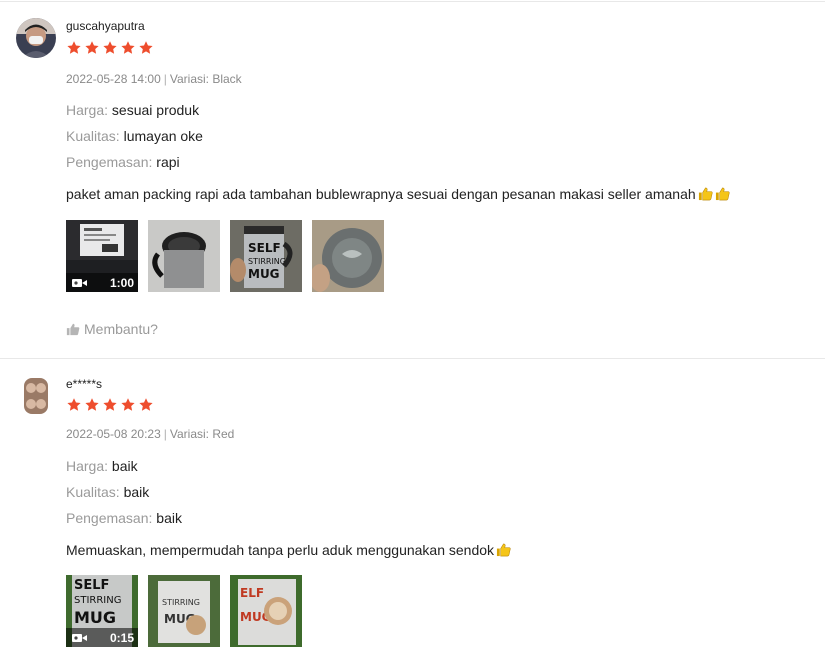 This screenshot has height=648, width=825. What do you see at coordinates (155, 110) in the screenshot?
I see `attr-value: sesuai produk` at bounding box center [155, 110].